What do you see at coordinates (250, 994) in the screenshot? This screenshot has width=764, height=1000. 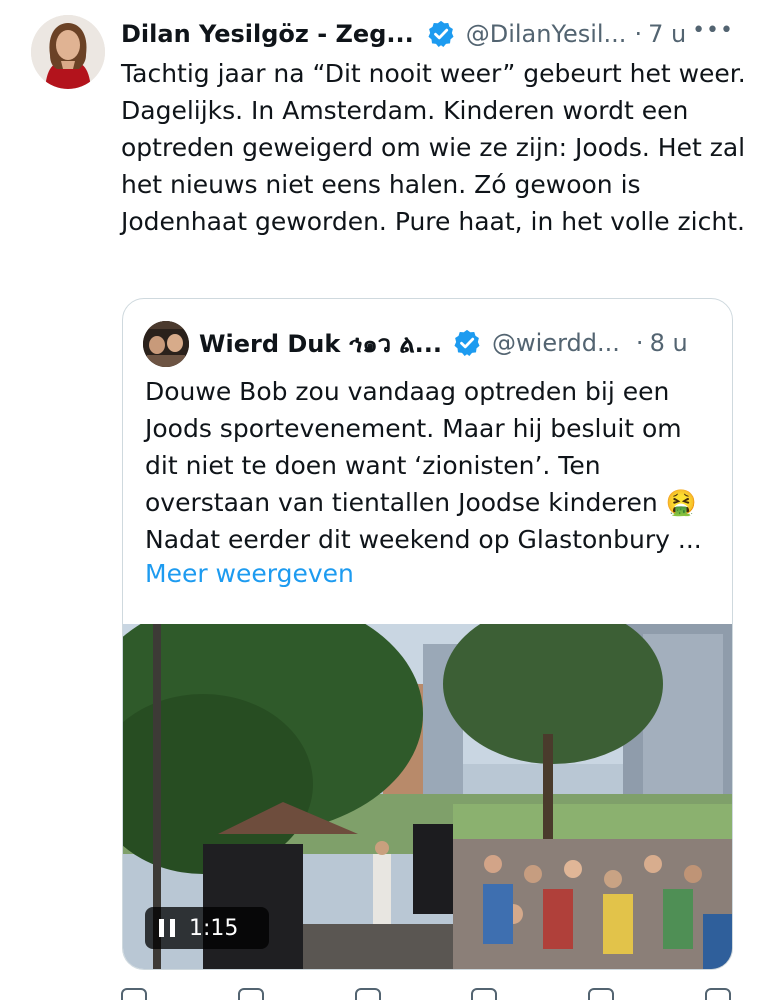 I see `retweet-icon` at bounding box center [250, 994].